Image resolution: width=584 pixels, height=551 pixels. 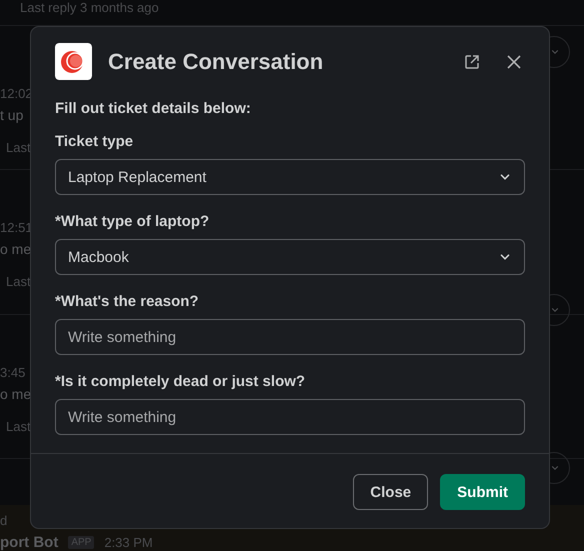 I want to click on select-value: Macbook, so click(x=99, y=257).